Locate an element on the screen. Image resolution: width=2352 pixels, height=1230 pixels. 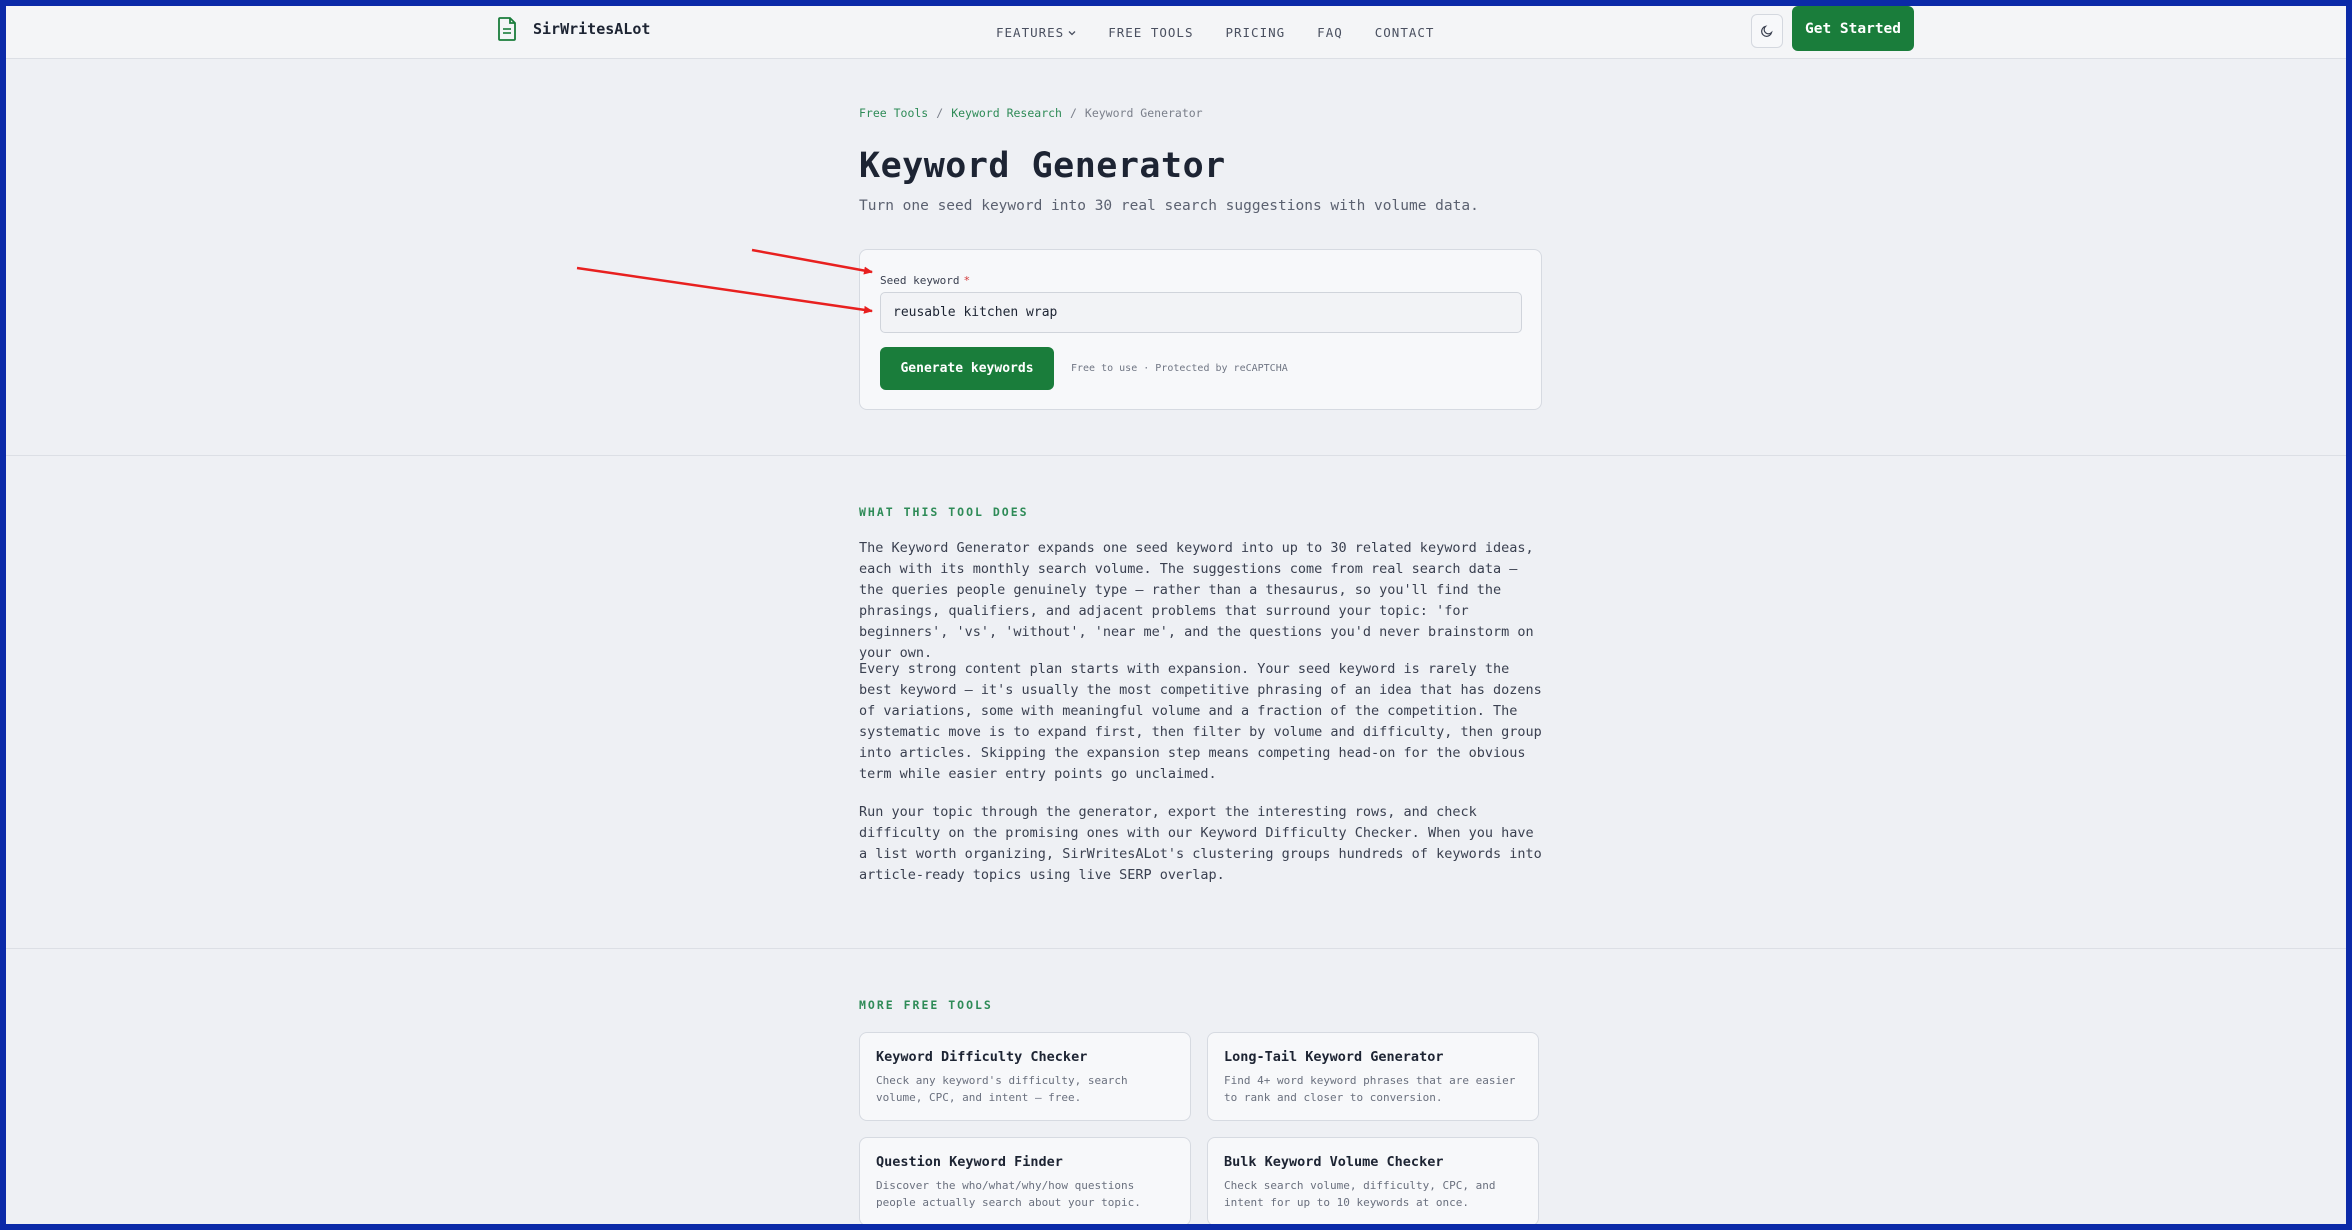
annotation-arrows is located at coordinates (724, 281).